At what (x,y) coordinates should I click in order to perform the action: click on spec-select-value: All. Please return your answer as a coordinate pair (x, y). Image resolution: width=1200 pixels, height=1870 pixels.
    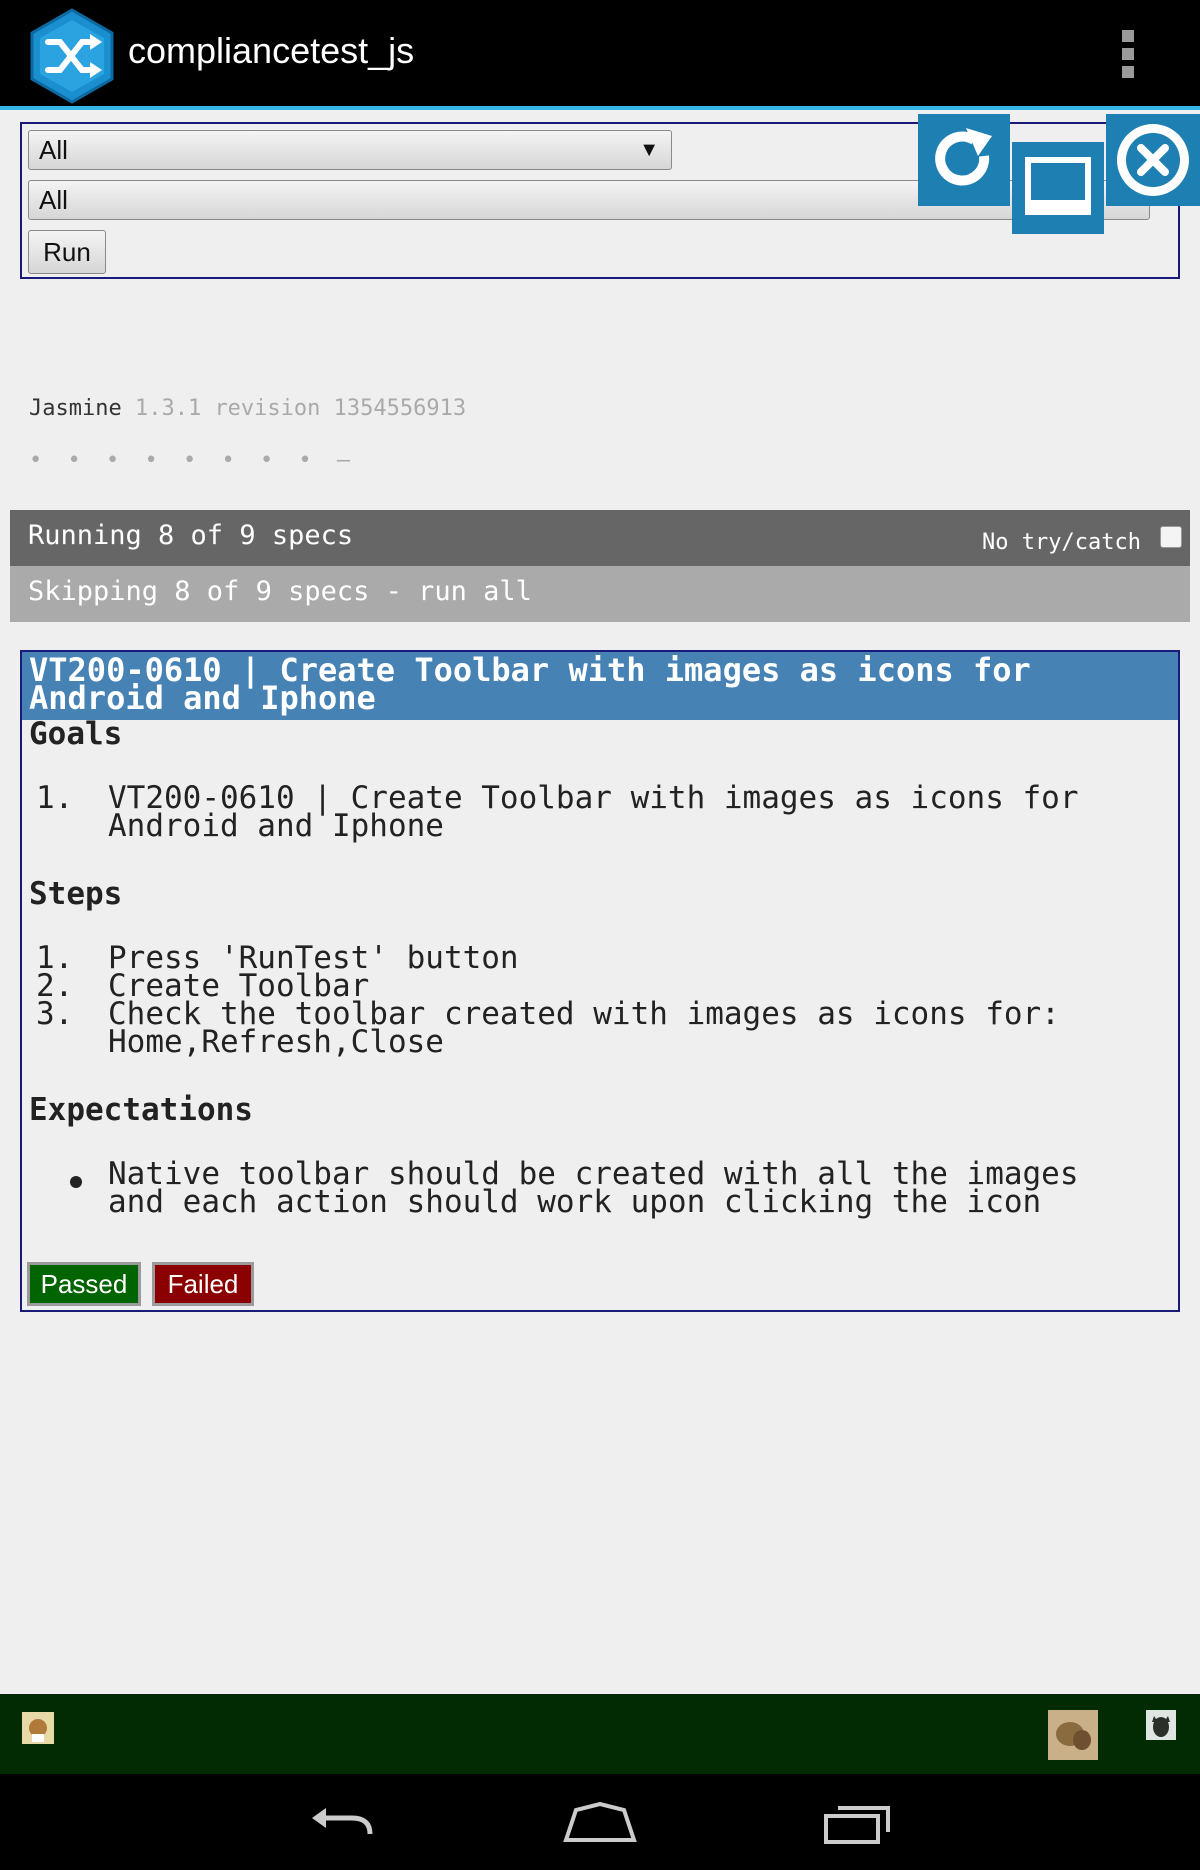
    Looking at the image, I should click on (53, 200).